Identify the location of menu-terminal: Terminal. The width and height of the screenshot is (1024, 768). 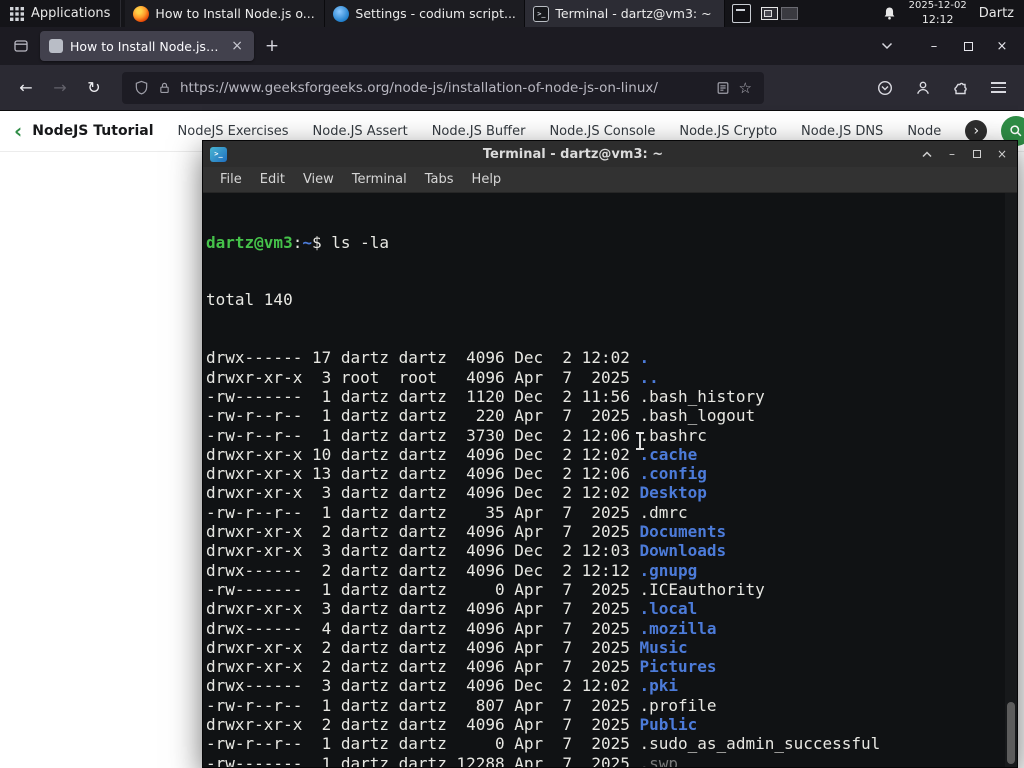
(379, 179).